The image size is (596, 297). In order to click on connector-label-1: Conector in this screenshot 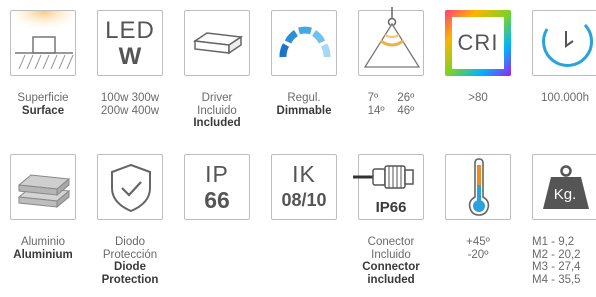, I will do `click(391, 242)`.